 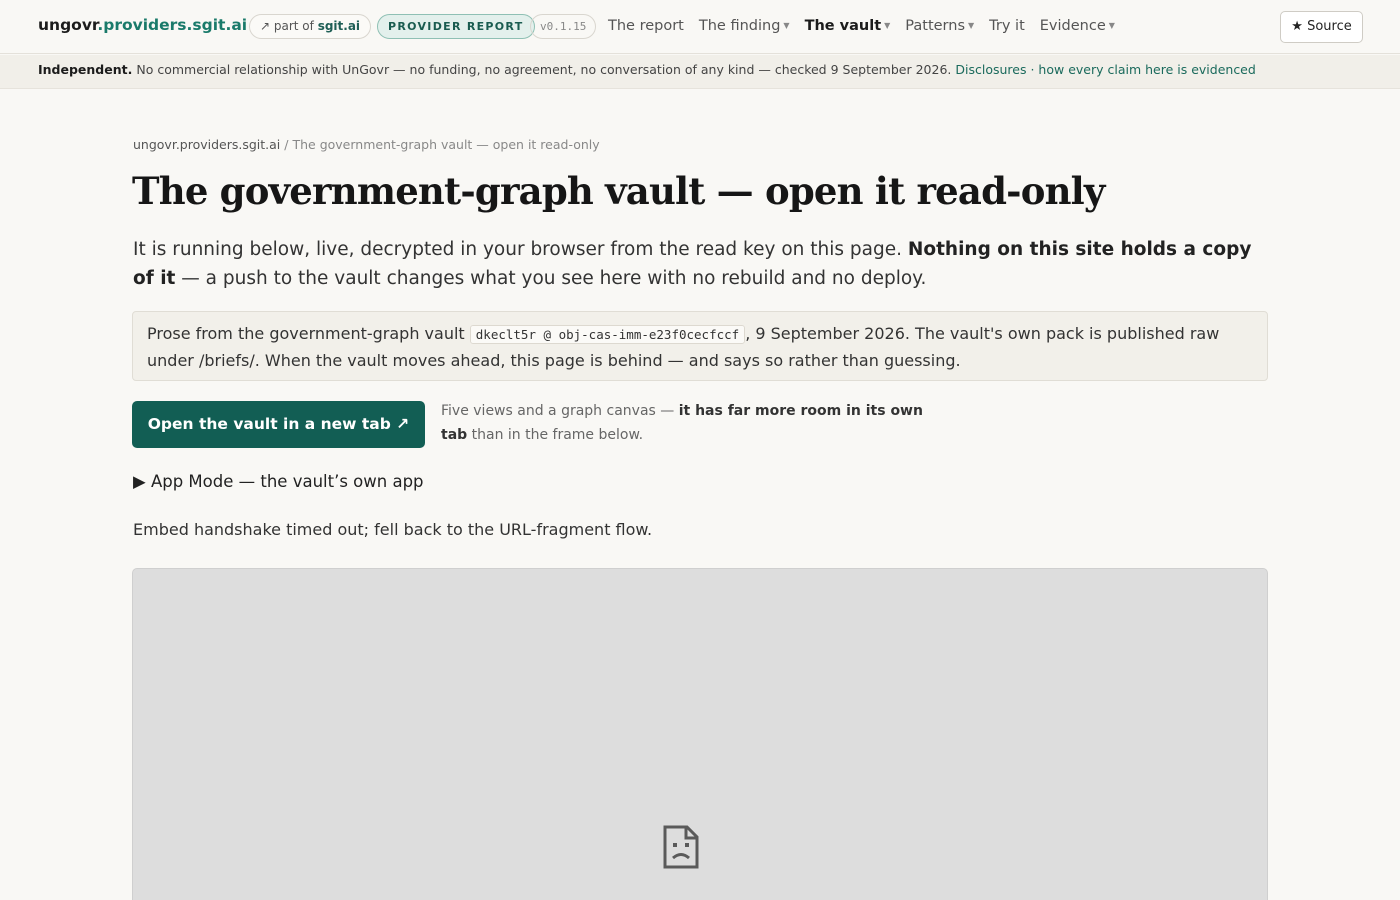 I want to click on nav-item-try-it: Try it, so click(x=1007, y=26).